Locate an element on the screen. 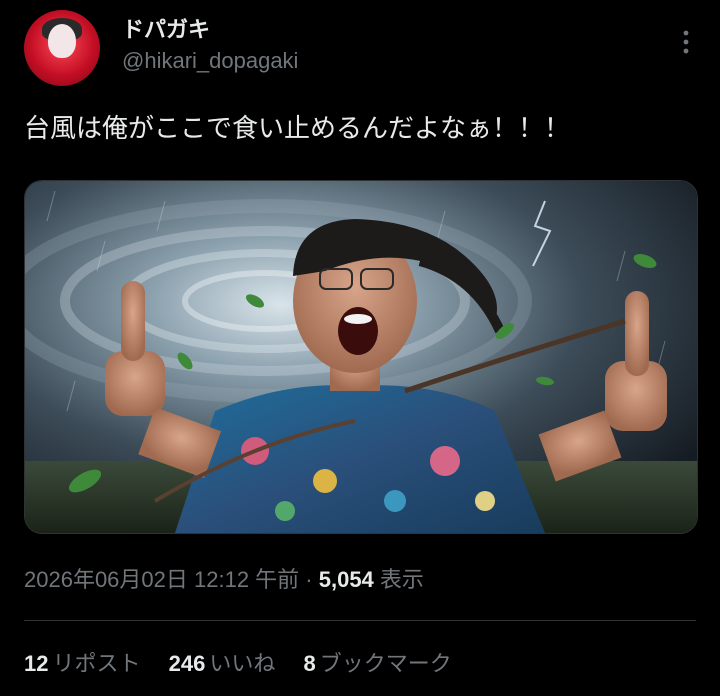 The height and width of the screenshot is (696, 720). tweet-header: ドパガキ @hikari_dopagaki is located at coordinates (362, 48).